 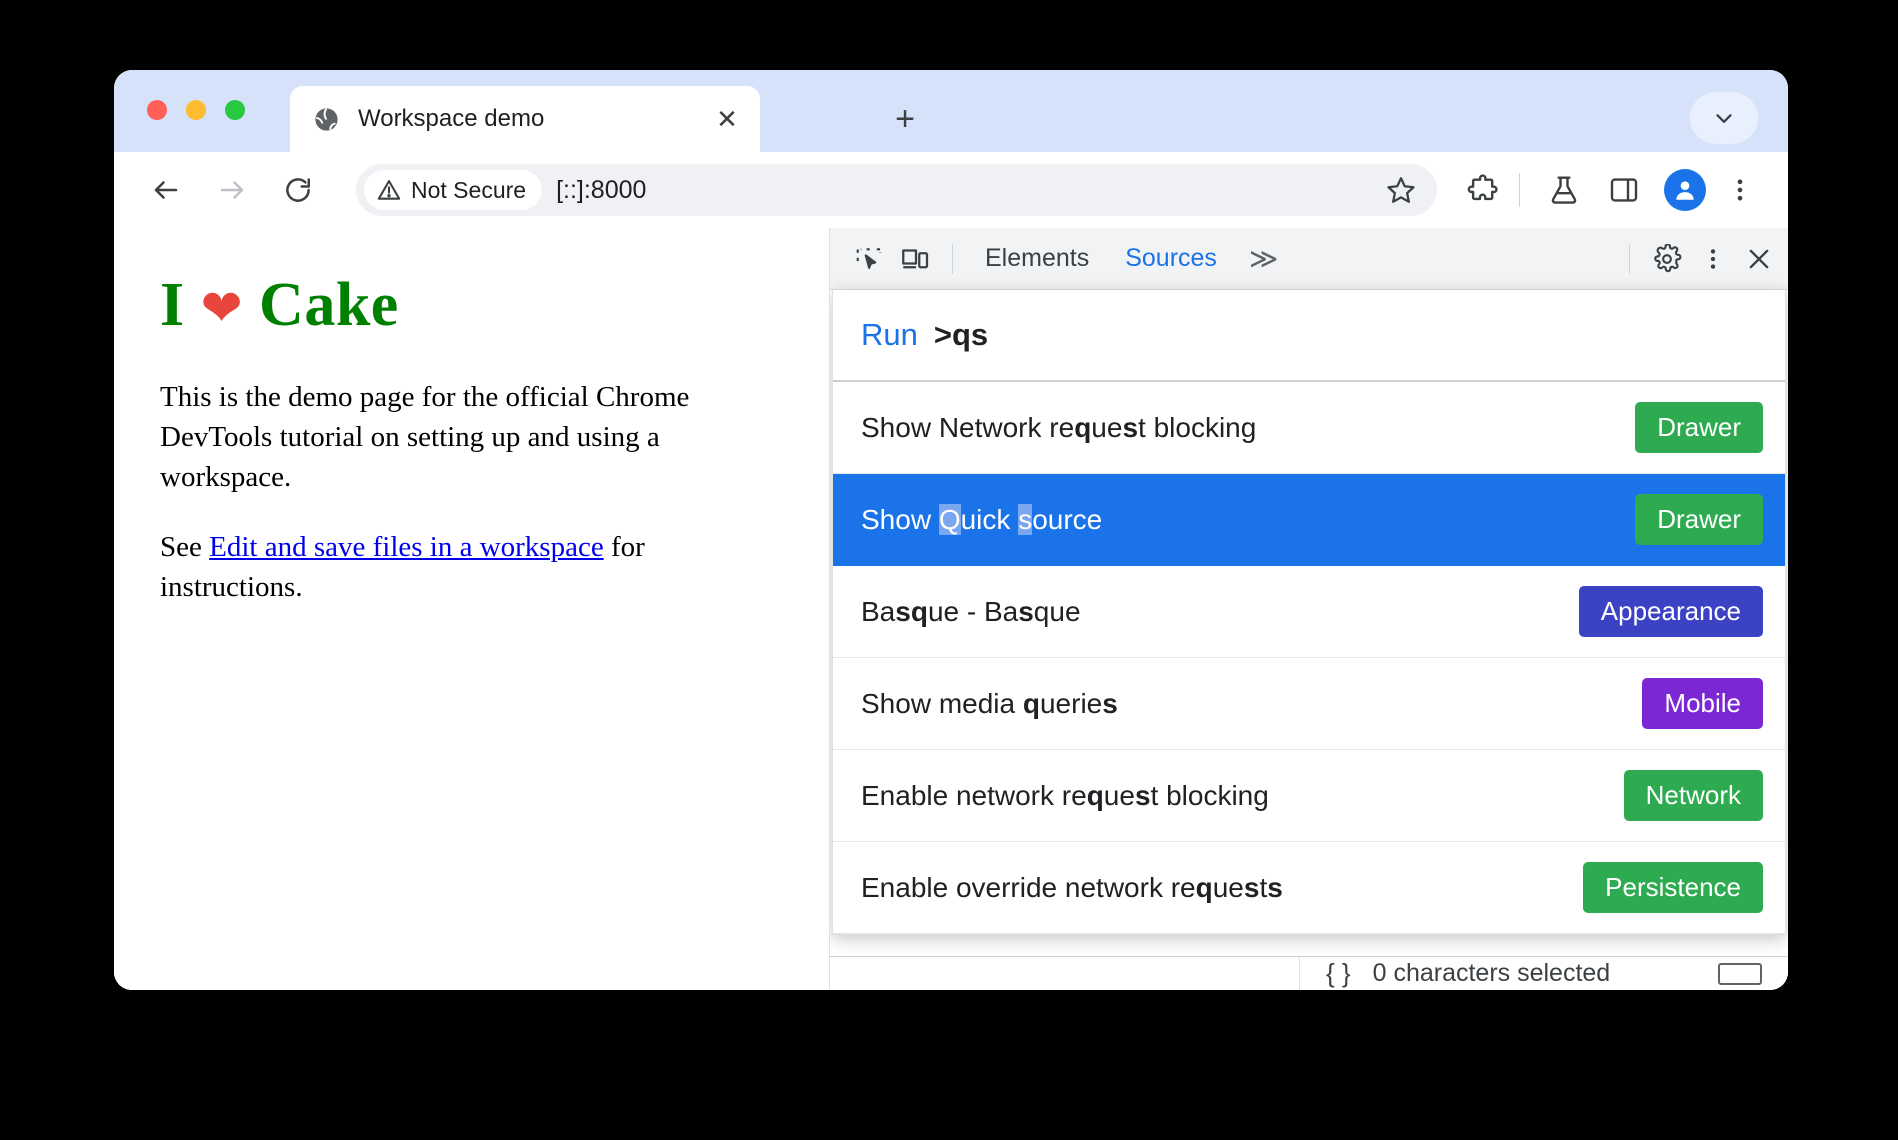 What do you see at coordinates (1667, 259) in the screenshot?
I see `gear-icon` at bounding box center [1667, 259].